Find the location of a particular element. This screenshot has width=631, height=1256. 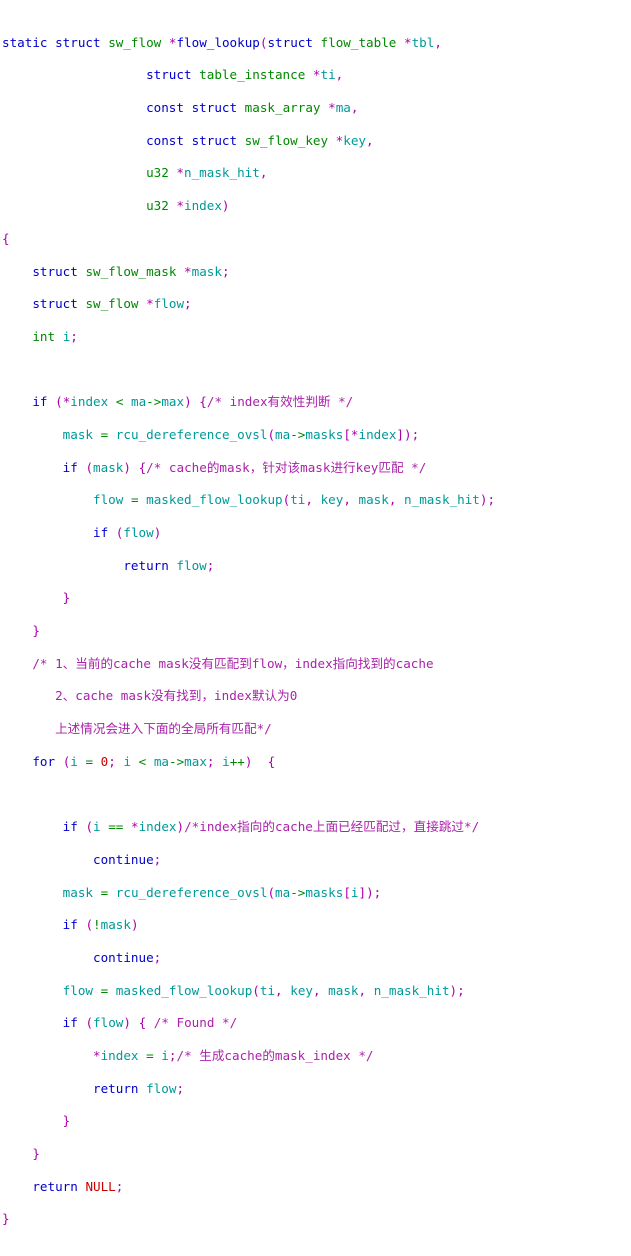

code-line: u32 *index) is located at coordinates (188, 206).